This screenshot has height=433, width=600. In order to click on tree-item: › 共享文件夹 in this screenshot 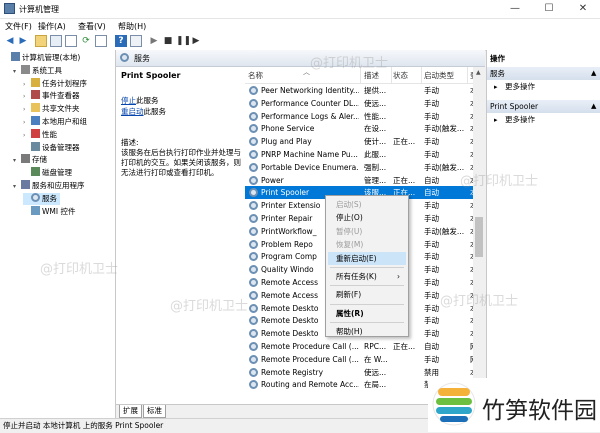, I will do `click(51, 109)`.